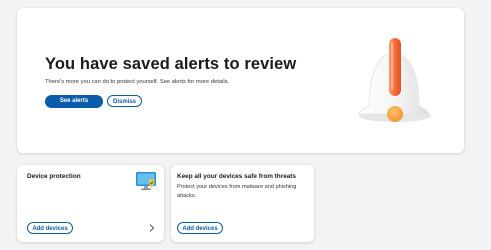 The height and width of the screenshot is (250, 491). Describe the element at coordinates (236, 176) in the screenshot. I see `keep-devices-safe-title: Keep all your devices safe from threats` at that location.